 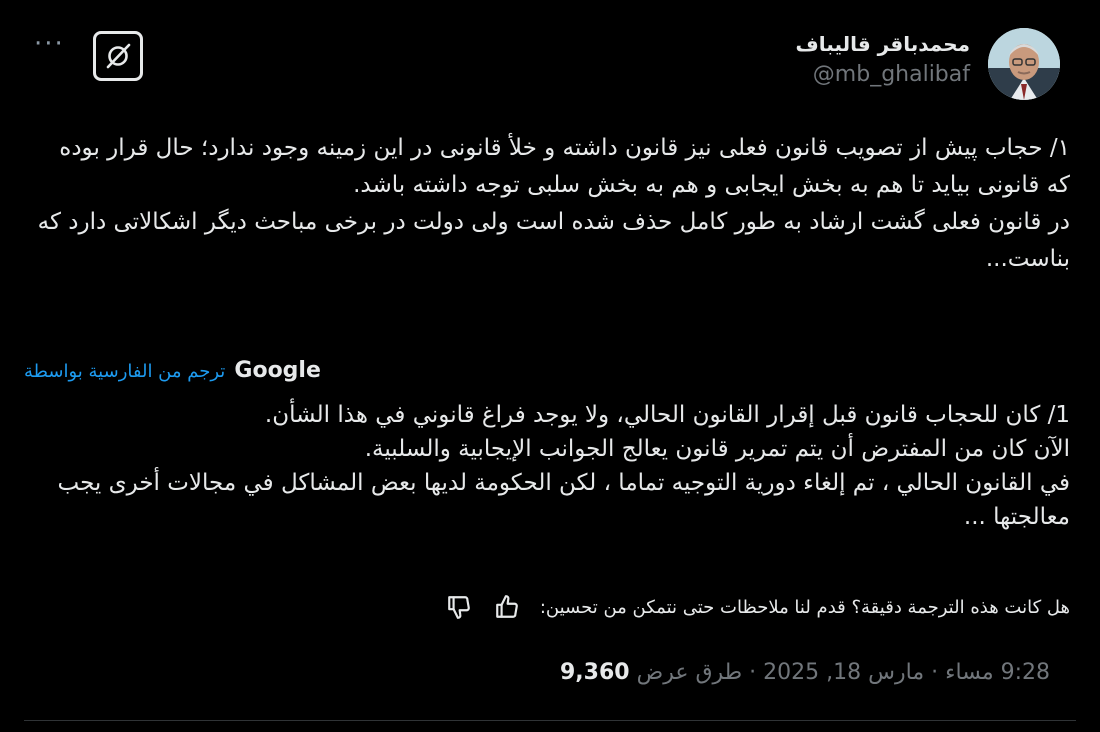 I want to click on display-name: محمدباقر قالیباف, so click(x=883, y=44).